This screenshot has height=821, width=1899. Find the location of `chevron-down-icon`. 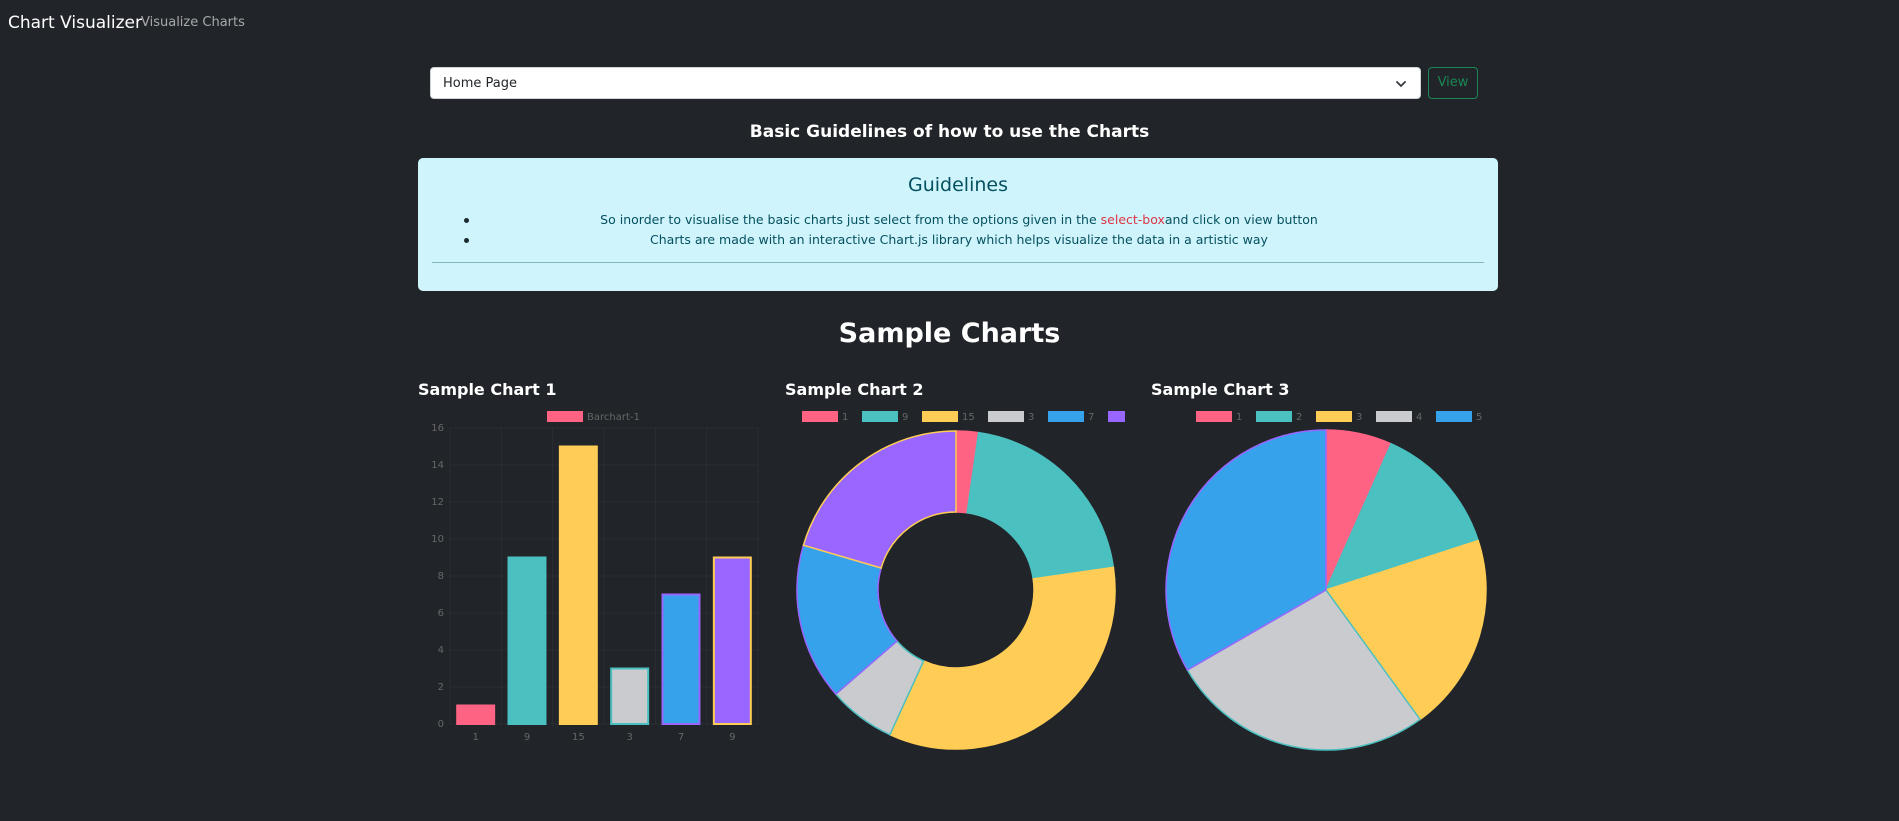

chevron-down-icon is located at coordinates (1401, 84).